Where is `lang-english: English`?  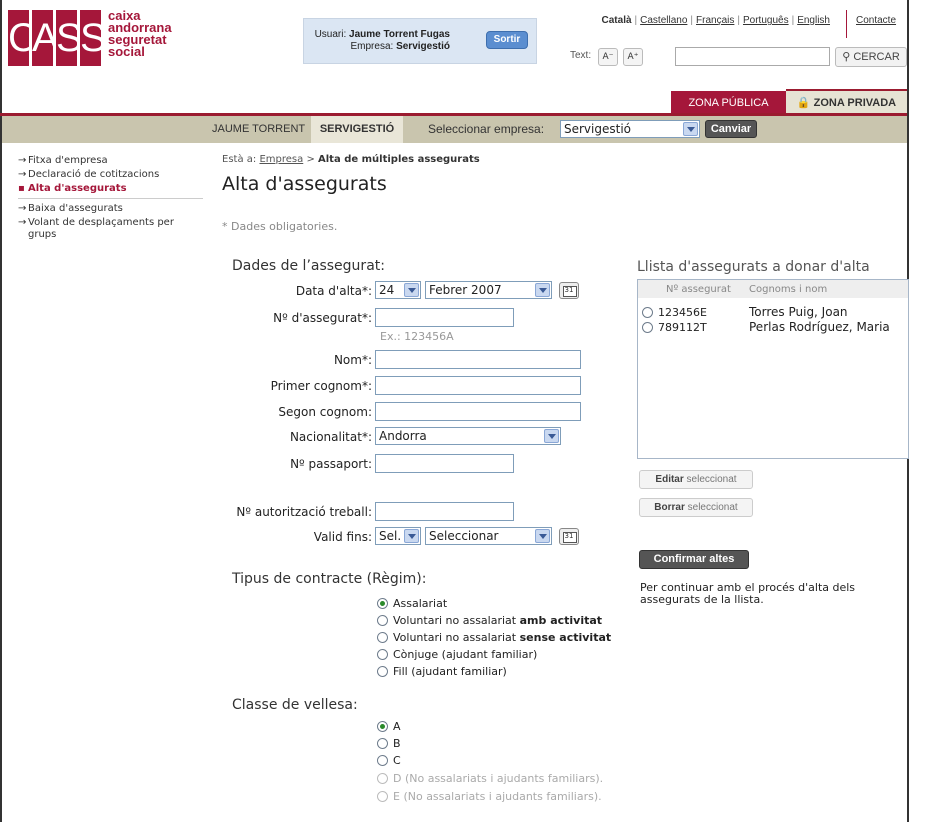
lang-english: English is located at coordinates (813, 20).